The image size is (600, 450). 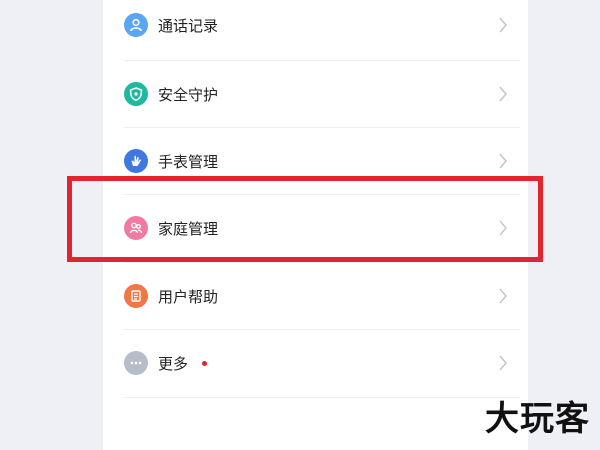 What do you see at coordinates (136, 296) in the screenshot?
I see `help-book-icon` at bounding box center [136, 296].